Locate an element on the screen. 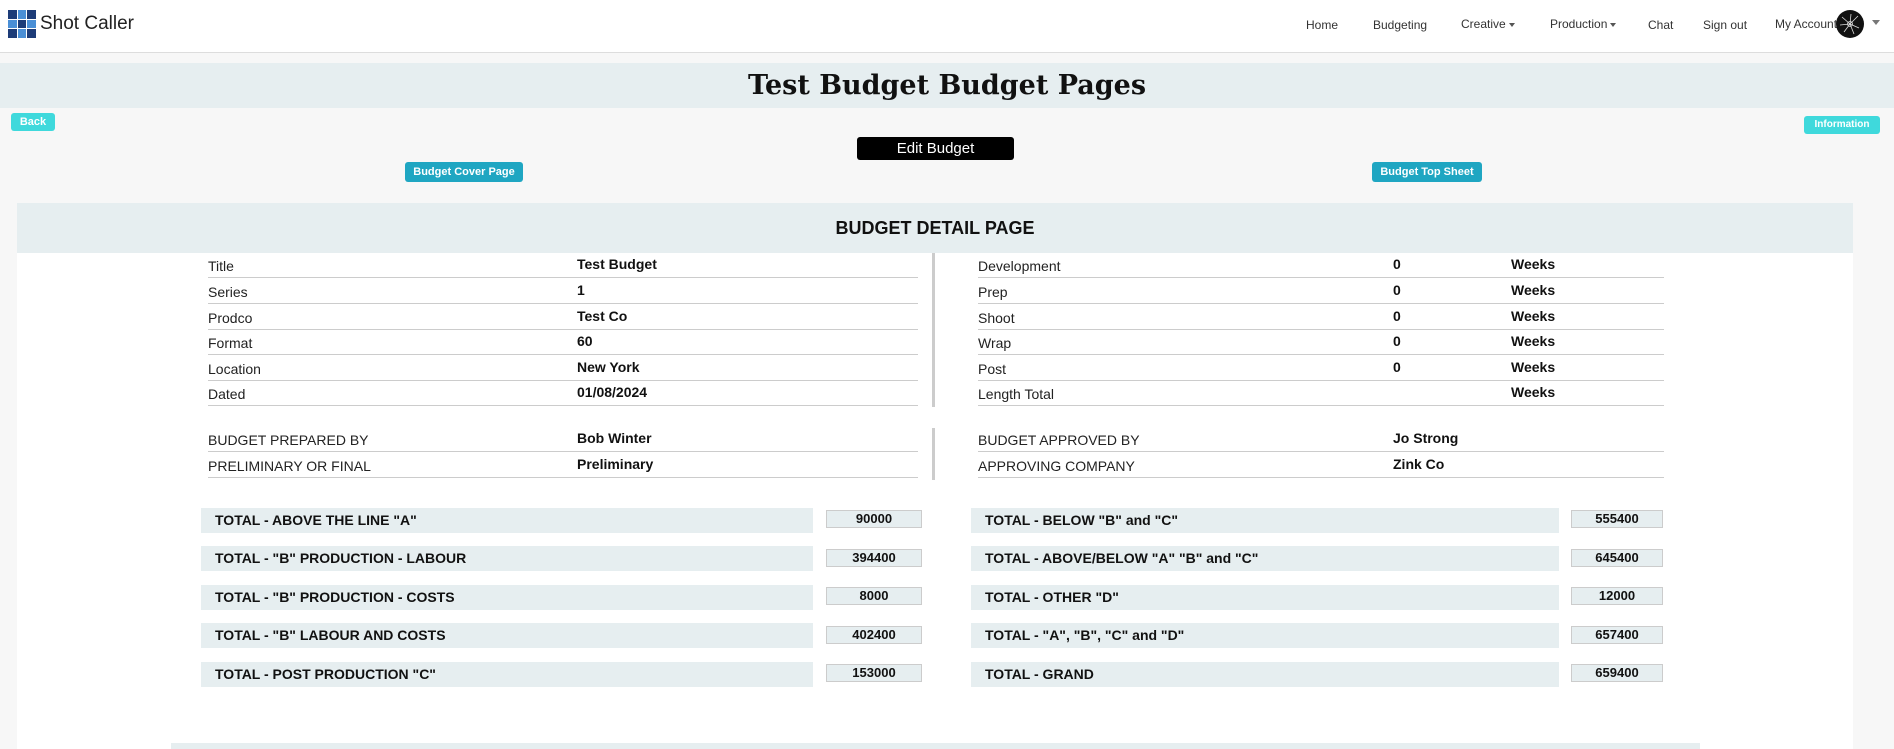  detail-row: Format 60 is located at coordinates (563, 342).